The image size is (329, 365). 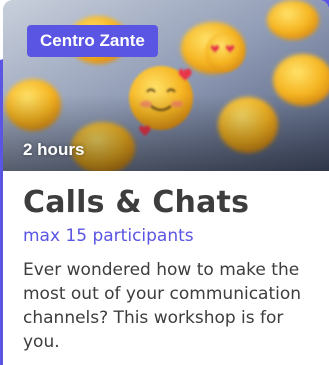 What do you see at coordinates (54, 149) in the screenshot?
I see `duration-label: 2 hours` at bounding box center [54, 149].